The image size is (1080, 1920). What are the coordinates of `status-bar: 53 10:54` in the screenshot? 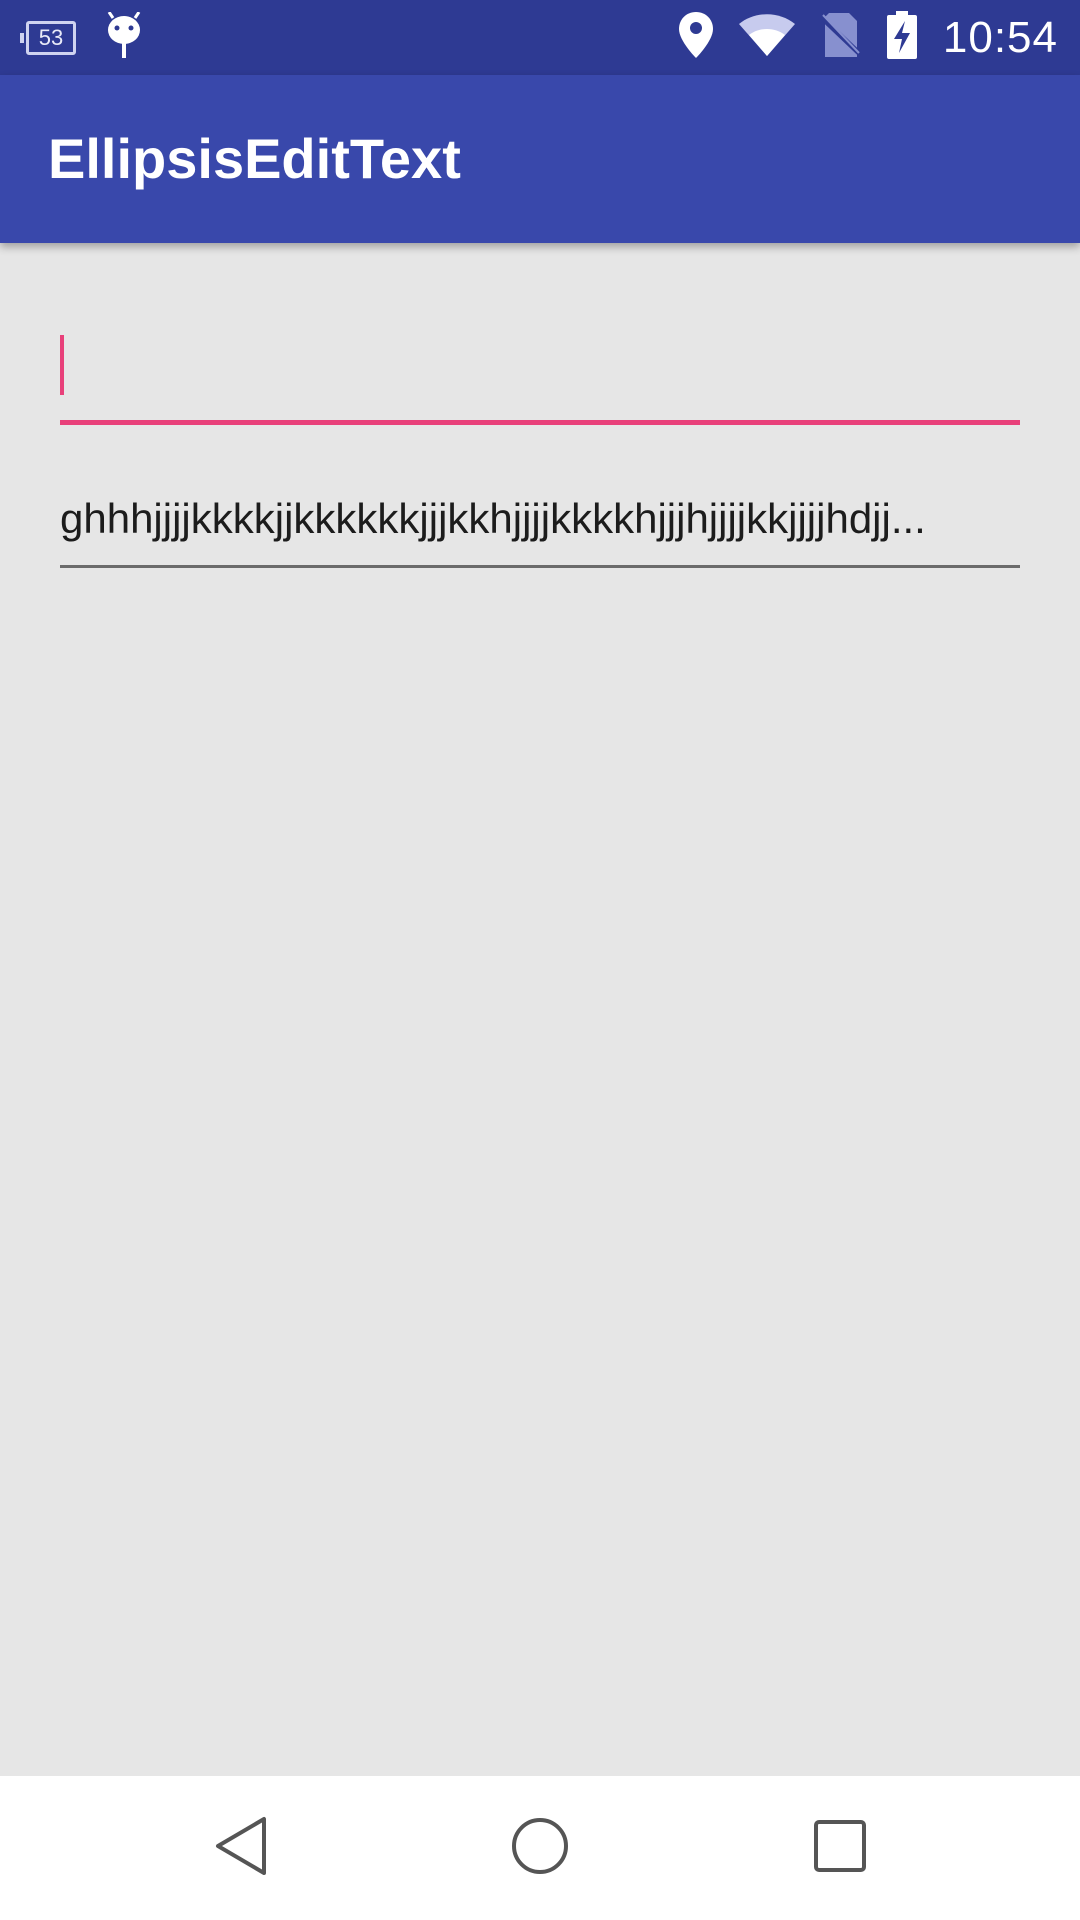 It's located at (540, 37).